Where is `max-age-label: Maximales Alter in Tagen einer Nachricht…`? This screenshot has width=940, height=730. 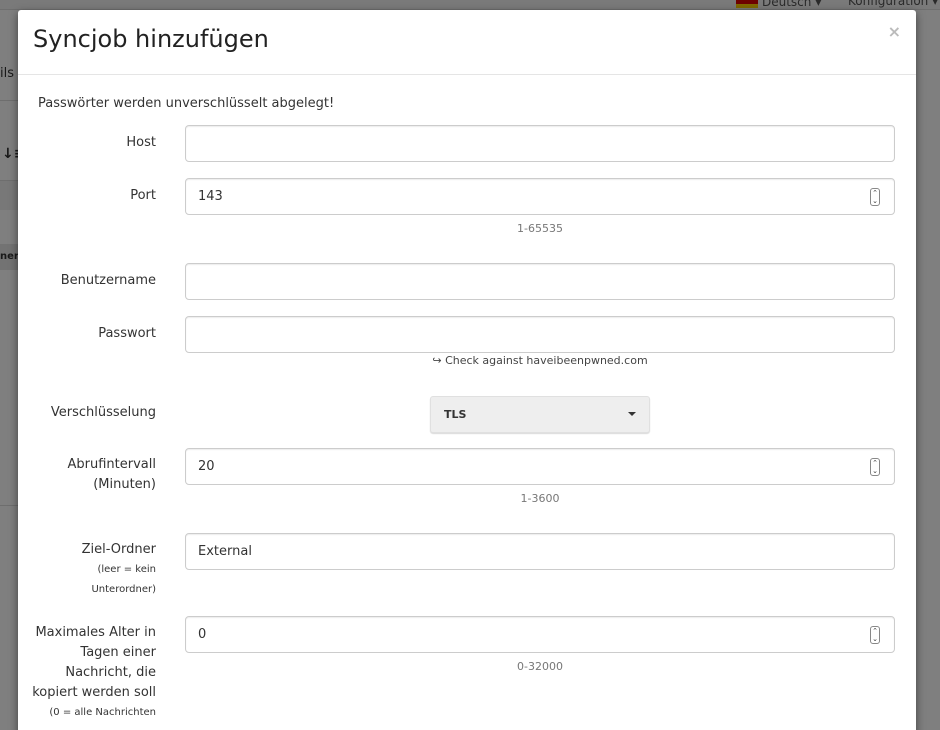 max-age-label: Maximales Alter in Tagen einer Nachricht… is located at coordinates (94, 673).